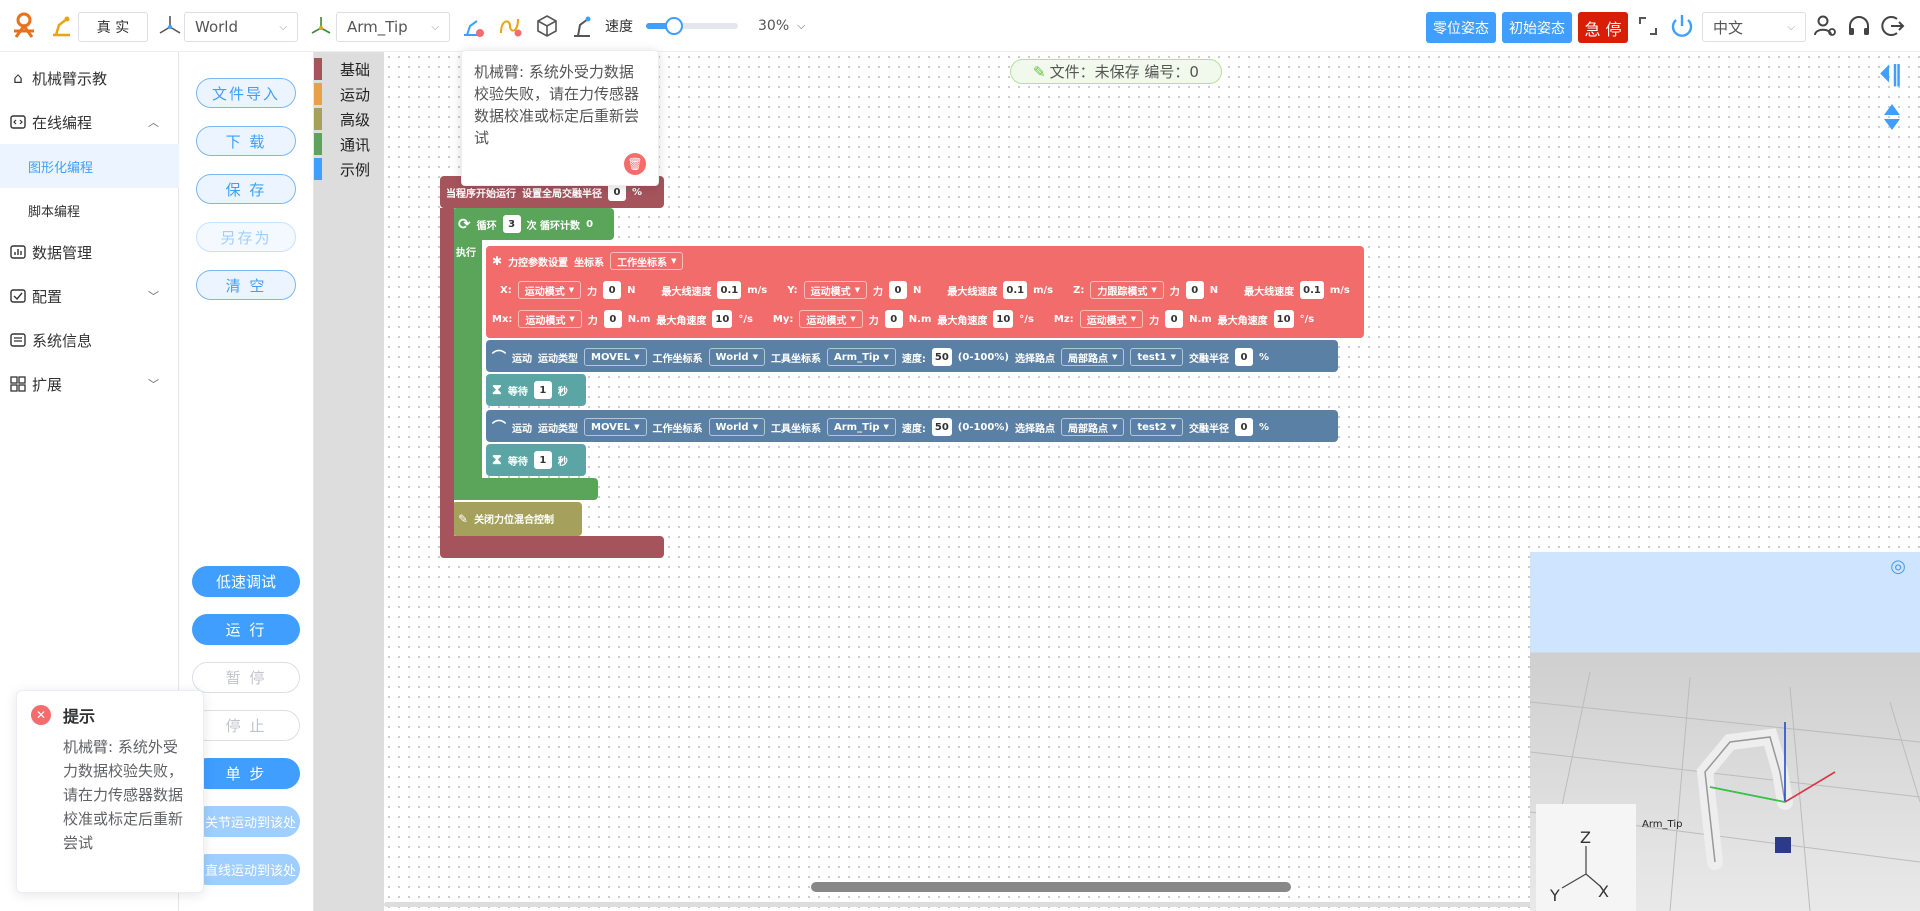 Image resolution: width=1920 pixels, height=911 pixels. What do you see at coordinates (153, 296) in the screenshot?
I see `chevron-down-icon: ﹀` at bounding box center [153, 296].